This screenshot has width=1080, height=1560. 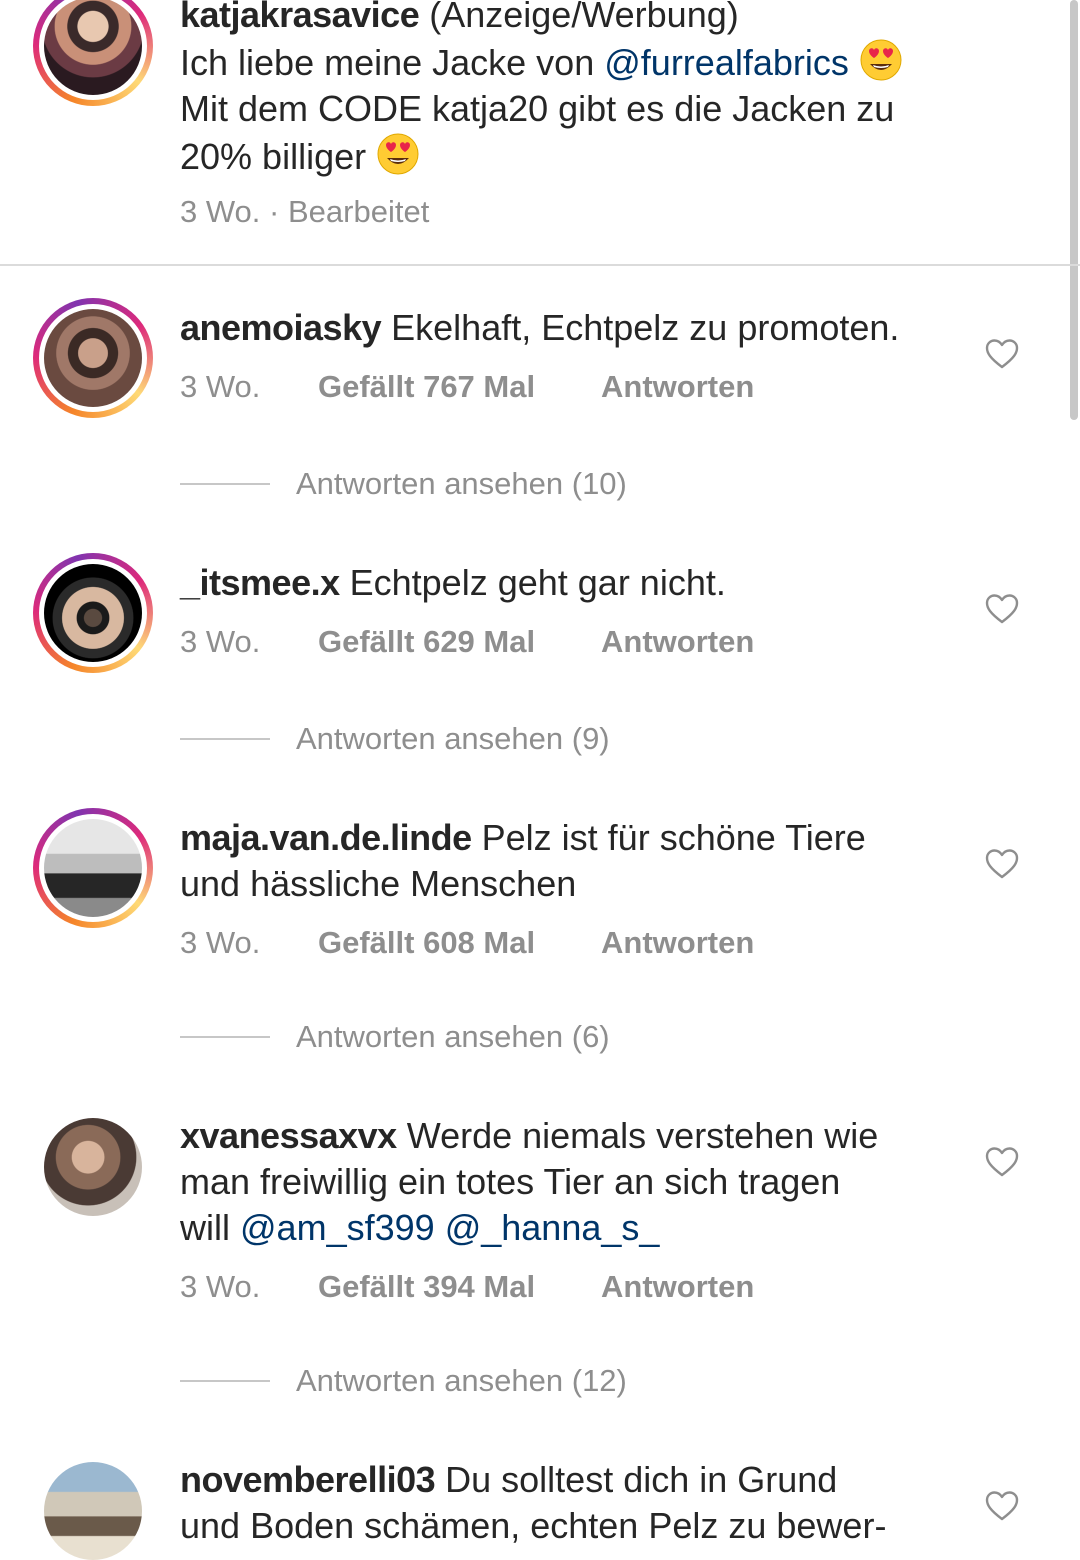 What do you see at coordinates (641, 1479) in the screenshot?
I see `comment-body: Du solltest dich in Grund` at bounding box center [641, 1479].